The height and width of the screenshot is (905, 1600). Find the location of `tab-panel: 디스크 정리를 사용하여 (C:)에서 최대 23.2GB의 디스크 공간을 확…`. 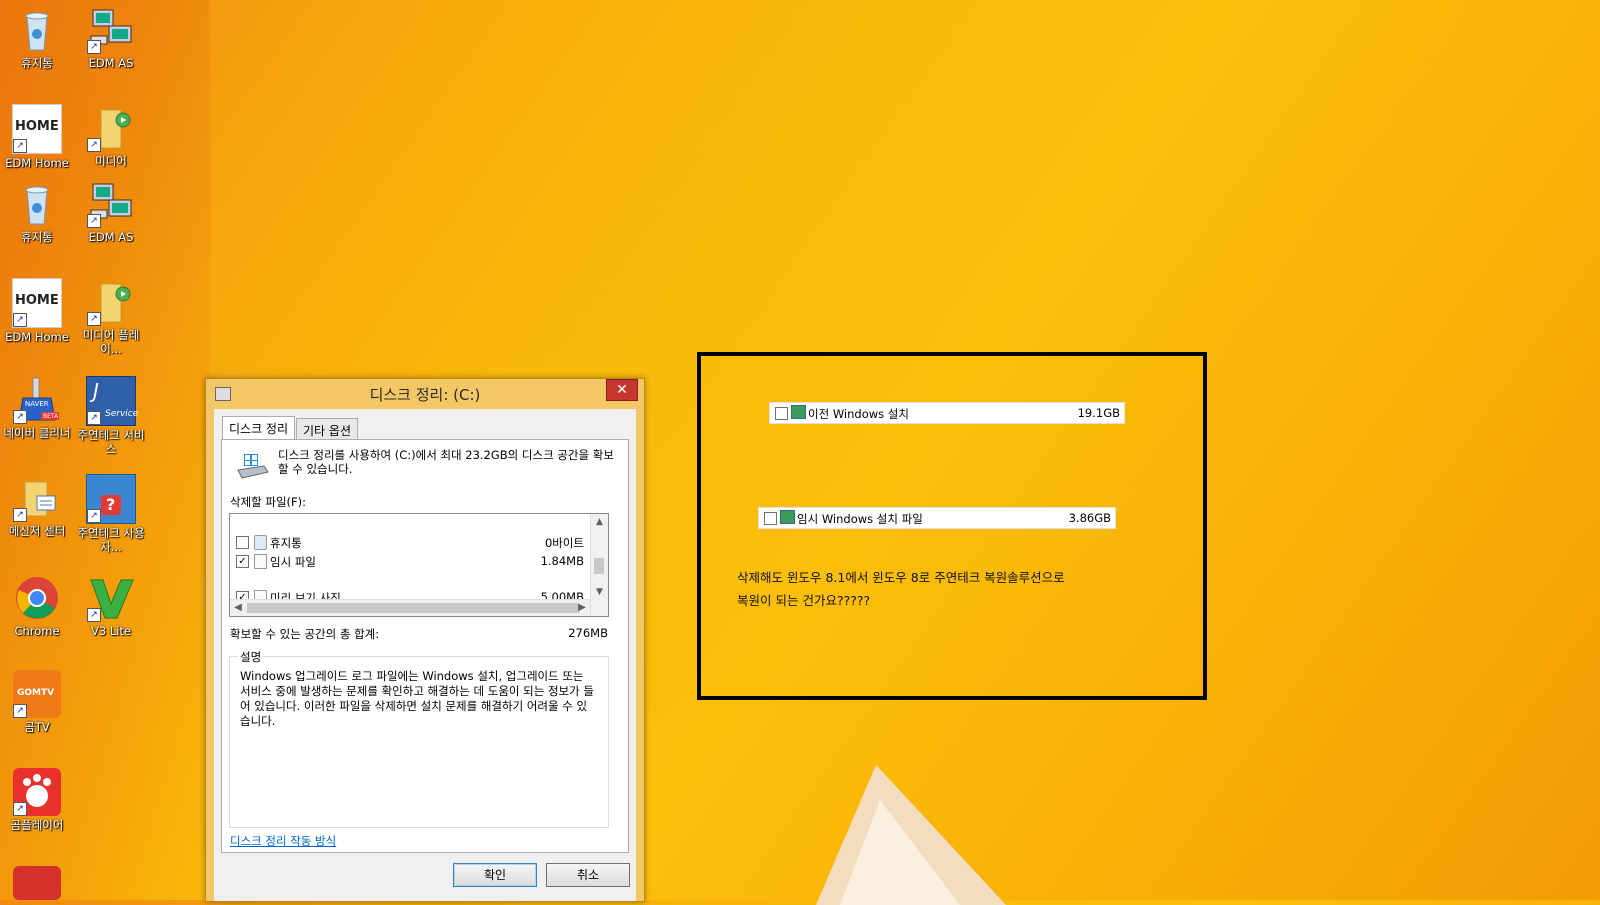

tab-panel: 디스크 정리를 사용하여 (C:)에서 최대 23.2GB의 디스크 공간을 확… is located at coordinates (425, 646).